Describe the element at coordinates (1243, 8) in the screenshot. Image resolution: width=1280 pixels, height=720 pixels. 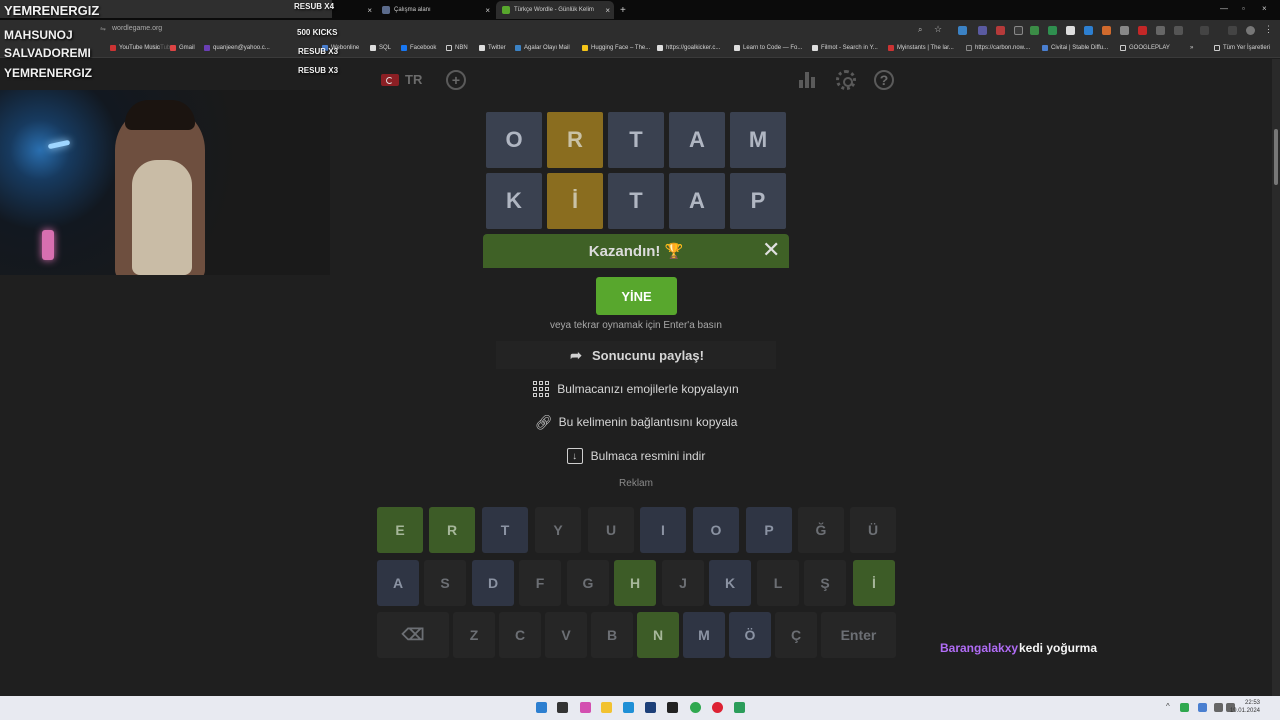
I see `maximize-icon: ▫` at that location.